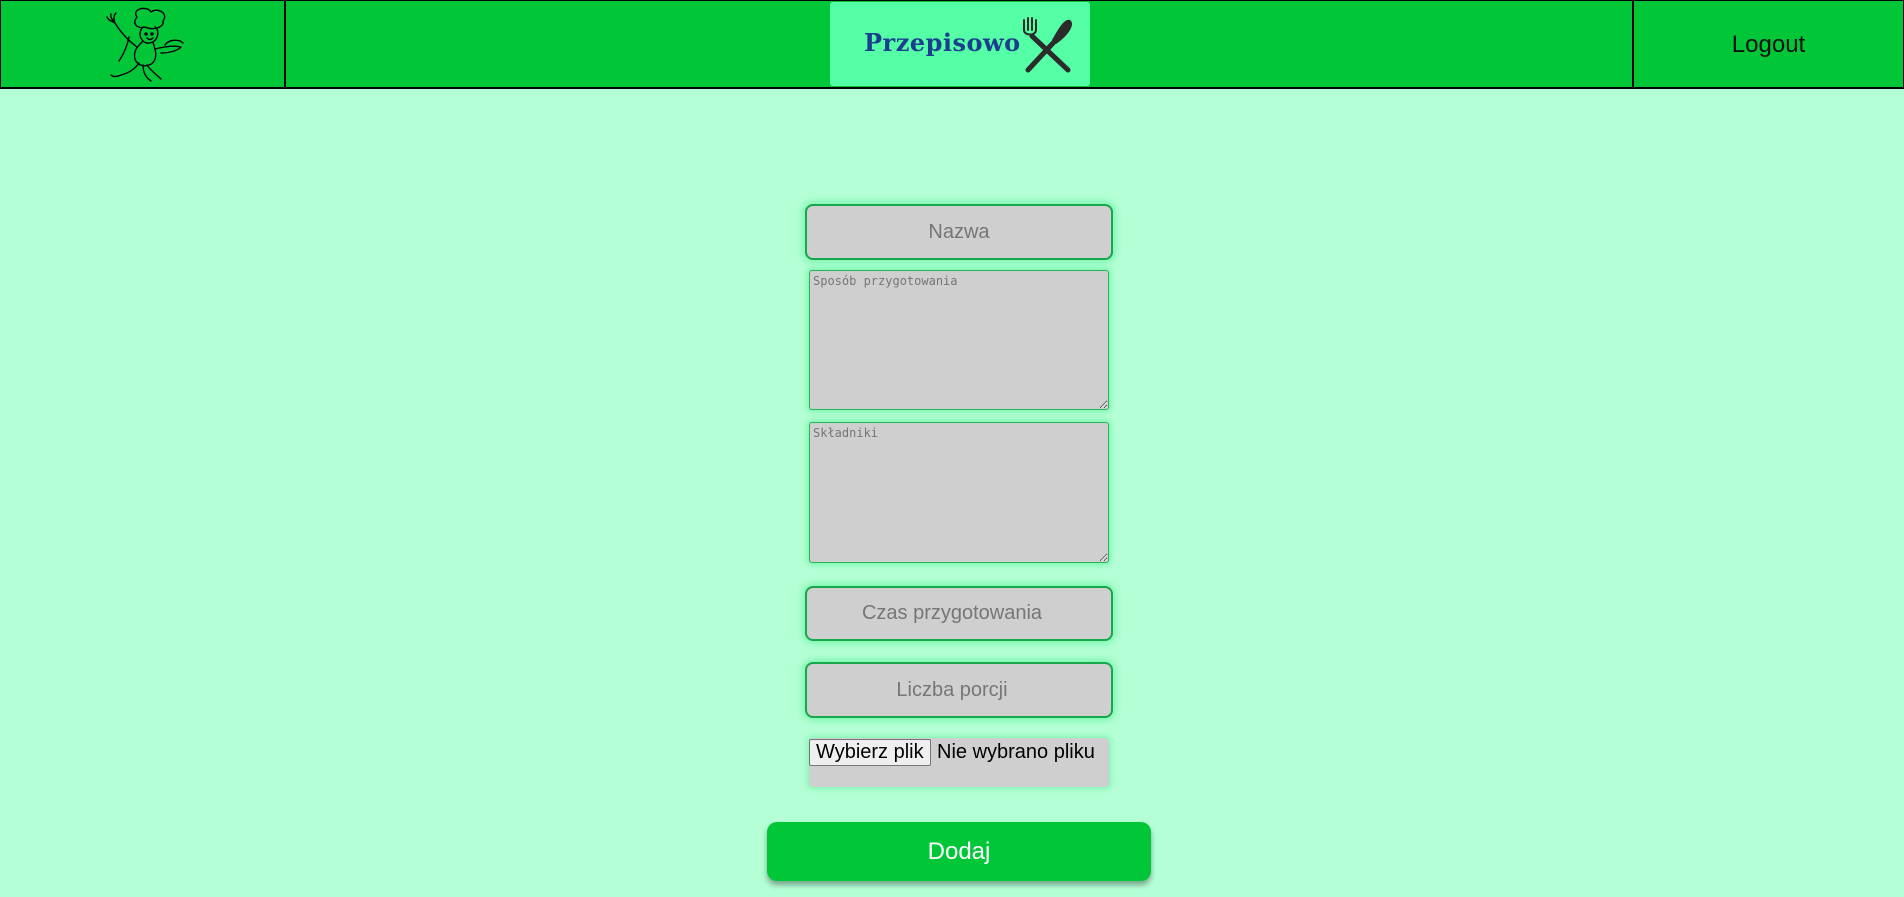 The image size is (1904, 897). What do you see at coordinates (959, 613) in the screenshot?
I see `prep-time-input` at bounding box center [959, 613].